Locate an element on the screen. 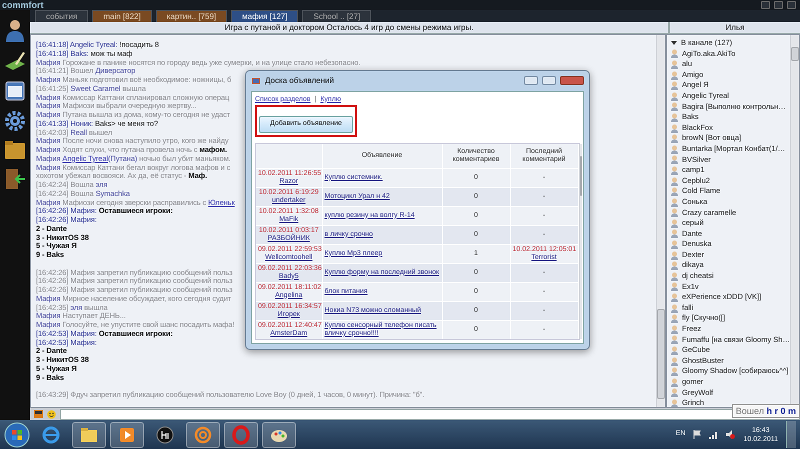  pen-icon is located at coordinates (15, 61).